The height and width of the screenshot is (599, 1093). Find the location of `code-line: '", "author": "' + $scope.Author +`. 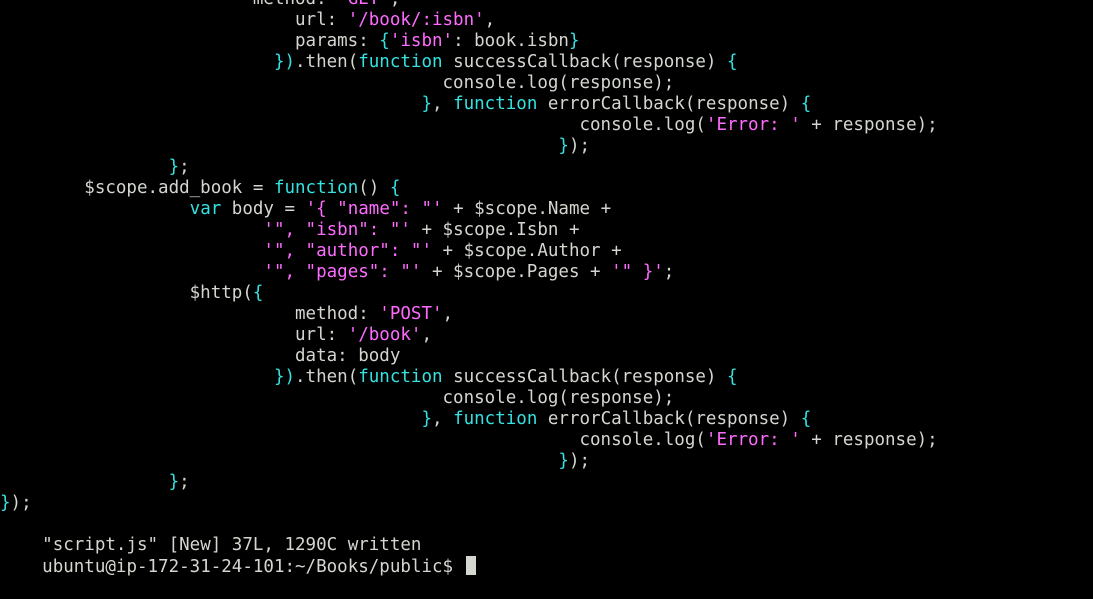

code-line: '", "author": "' + $scope.Author + is located at coordinates (546, 251).